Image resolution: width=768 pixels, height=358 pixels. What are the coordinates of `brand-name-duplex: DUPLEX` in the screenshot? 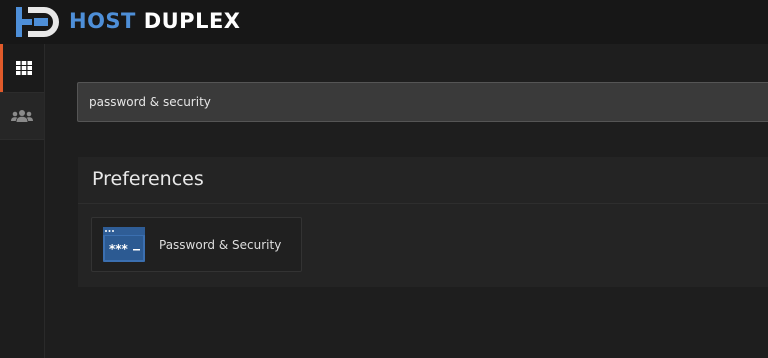 It's located at (192, 21).